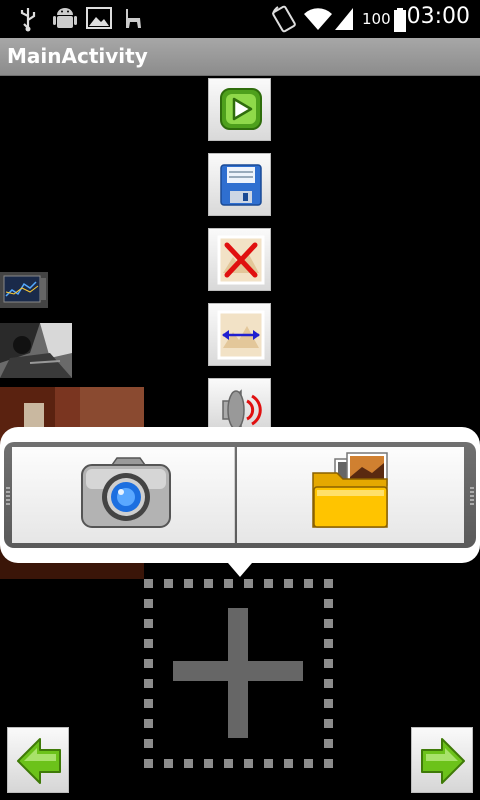 The width and height of the screenshot is (480, 800). What do you see at coordinates (8, 496) in the screenshot?
I see `left-grip` at bounding box center [8, 496].